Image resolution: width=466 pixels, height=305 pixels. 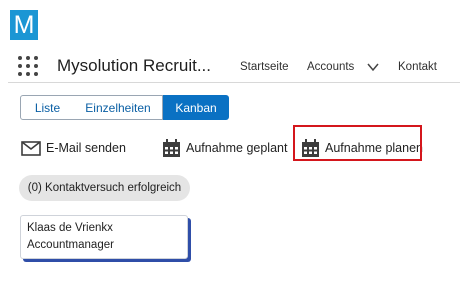 What do you see at coordinates (357, 143) in the screenshot?
I see `highlight-box` at bounding box center [357, 143].